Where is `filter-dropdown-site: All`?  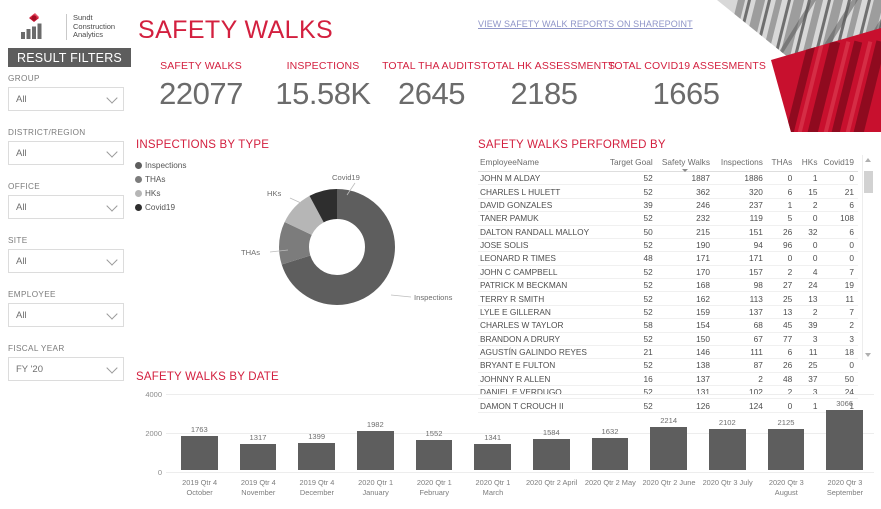 filter-dropdown-site: All is located at coordinates (66, 261).